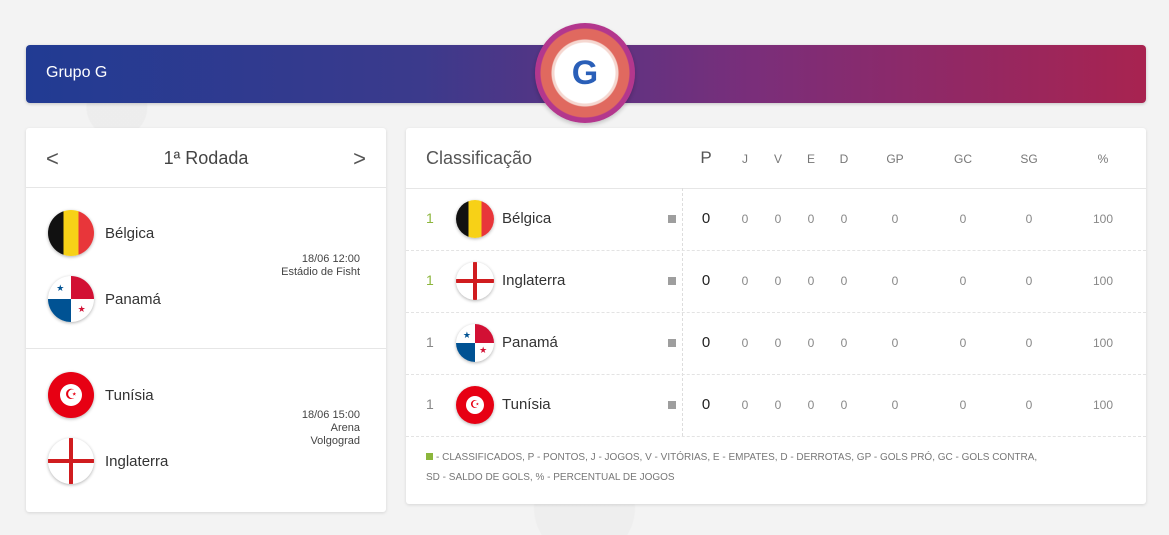  I want to click on match-venue: Estádio de Fisht, so click(320, 272).